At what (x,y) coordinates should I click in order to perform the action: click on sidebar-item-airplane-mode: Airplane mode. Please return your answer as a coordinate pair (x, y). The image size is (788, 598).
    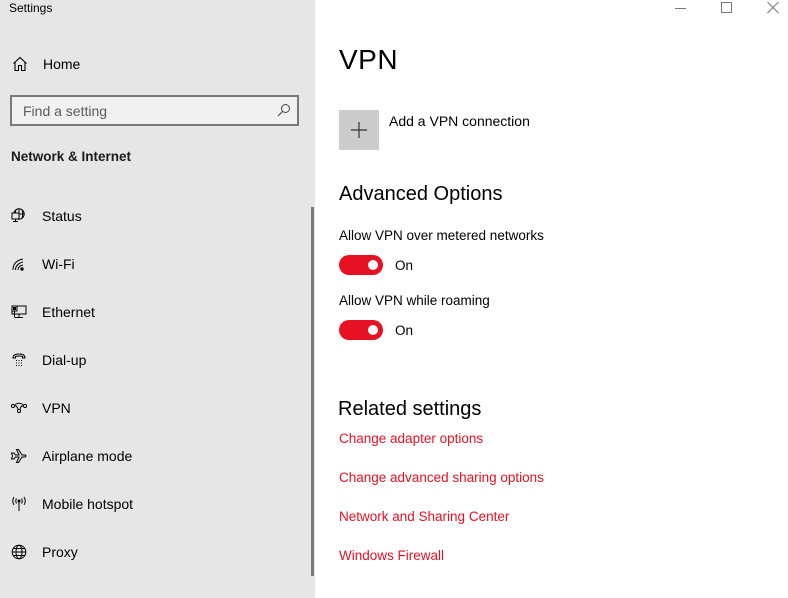
    Looking at the image, I should click on (155, 456).